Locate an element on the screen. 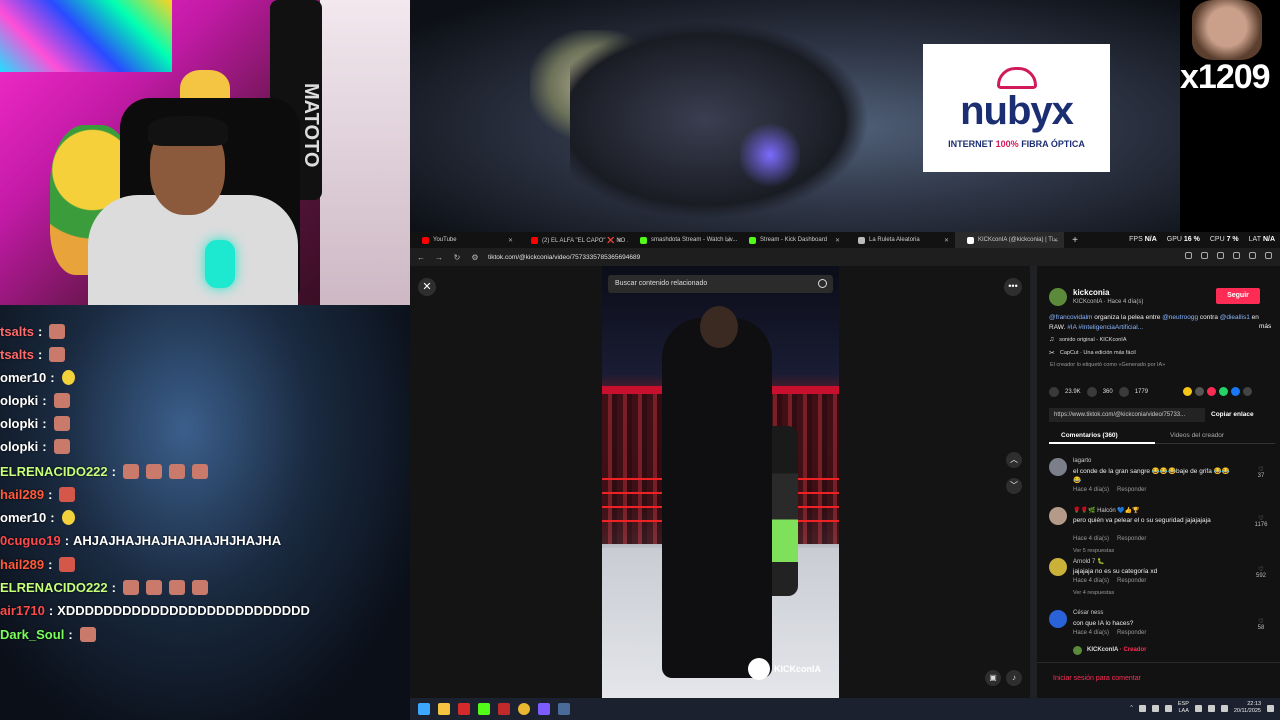  copy-link-button: Copiar enlace is located at coordinates (1232, 414).